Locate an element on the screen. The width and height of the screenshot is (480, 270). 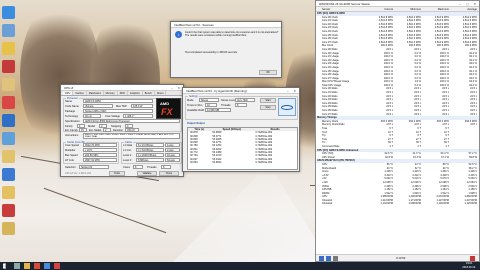
dialog-title: IntelBurnTest v2.54 - Success is located at coordinates (226, 25).